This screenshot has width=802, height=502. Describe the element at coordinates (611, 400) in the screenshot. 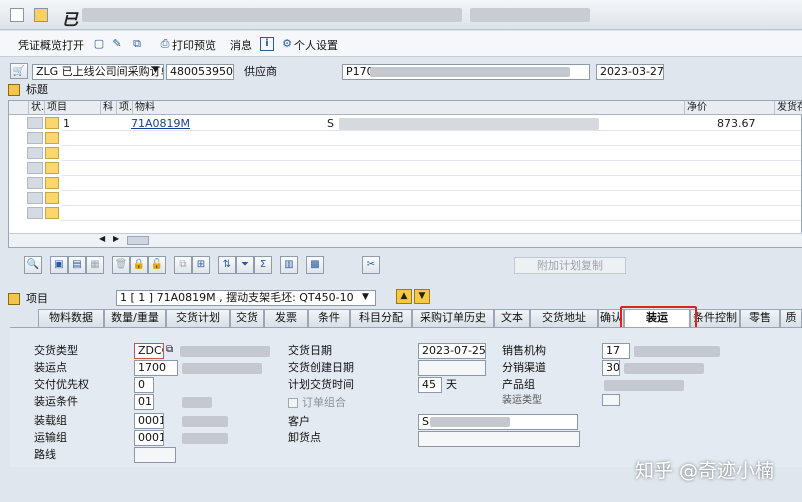

I see `shipping-type-field` at that location.